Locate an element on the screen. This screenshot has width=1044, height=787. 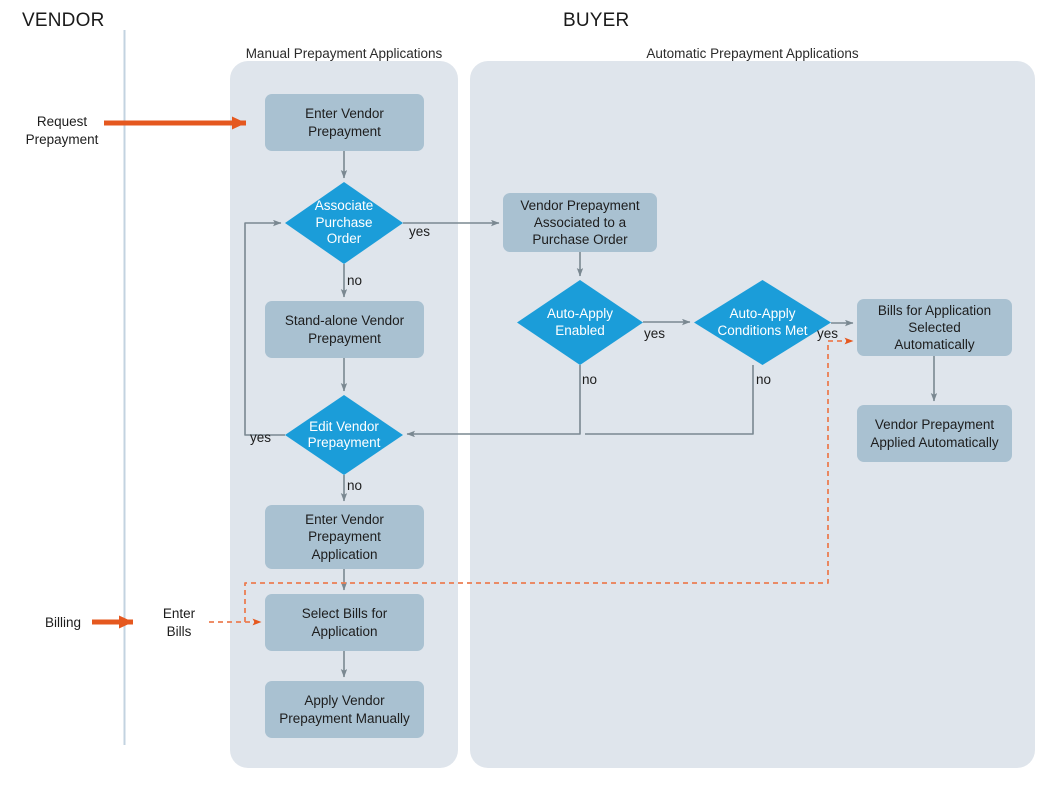
node-auto-apply-conditions-met: Auto-Apply Conditions Met is located at coordinates (762, 322).